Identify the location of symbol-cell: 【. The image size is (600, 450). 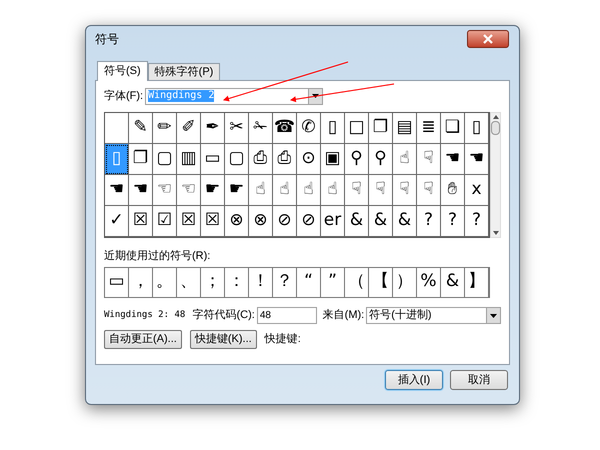
(381, 282).